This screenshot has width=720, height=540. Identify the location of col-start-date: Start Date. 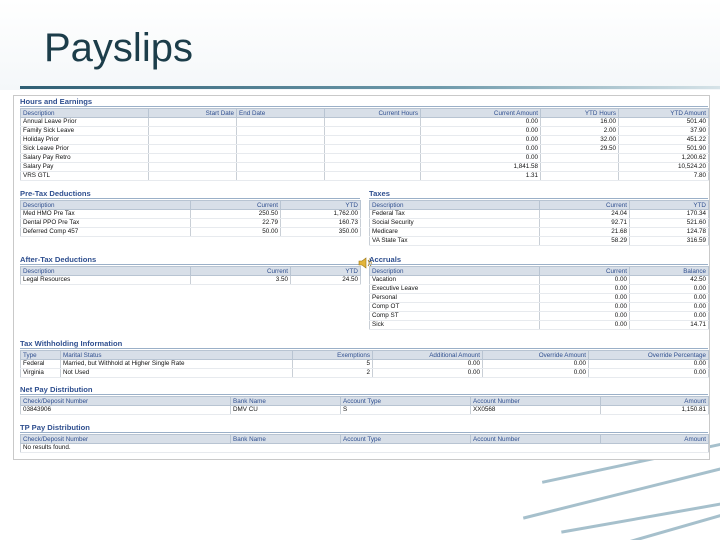
(192, 113).